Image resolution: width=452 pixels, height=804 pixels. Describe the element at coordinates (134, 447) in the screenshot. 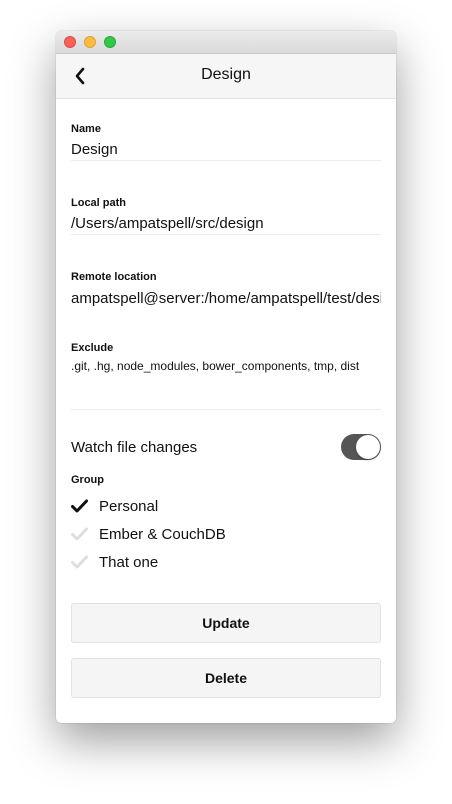

I see `watch-label: Watch file changes` at that location.